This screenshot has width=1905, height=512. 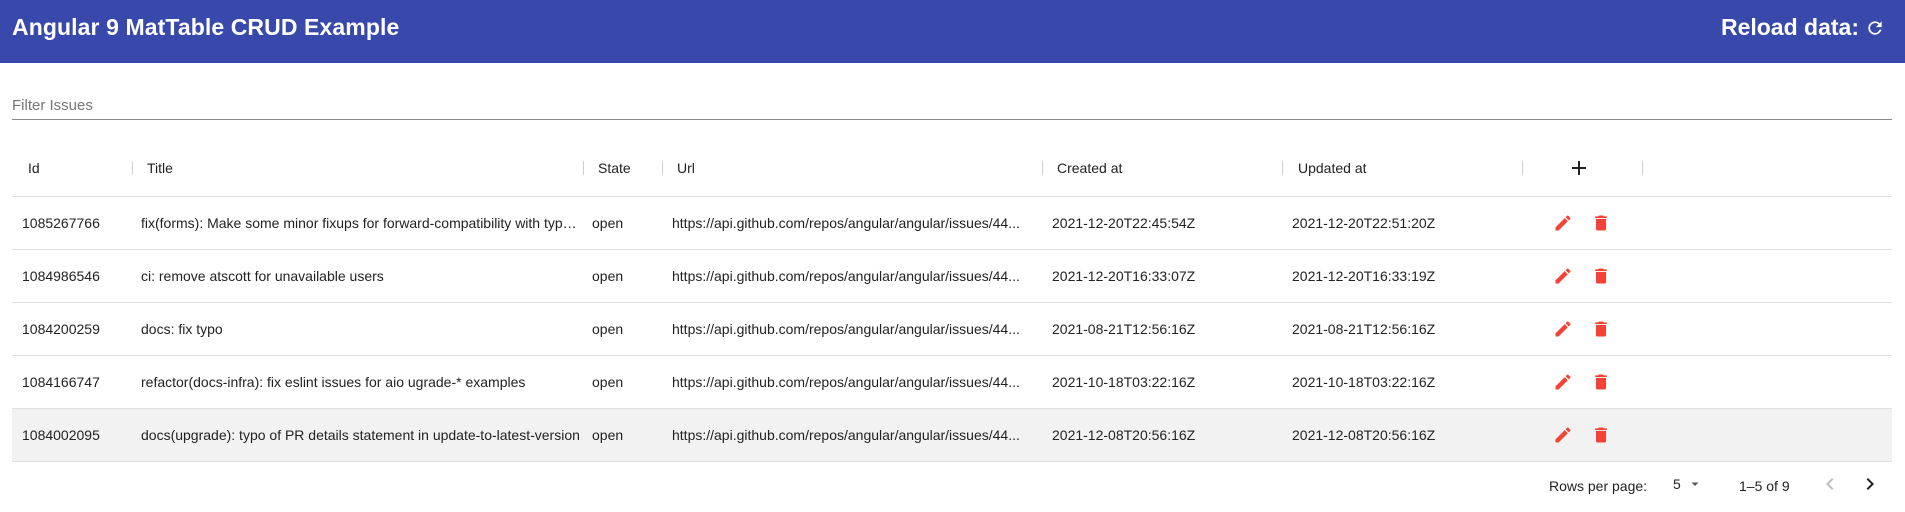 I want to click on cell-created-at: 2021-12-20T16:33:07Z, so click(x=1124, y=276).